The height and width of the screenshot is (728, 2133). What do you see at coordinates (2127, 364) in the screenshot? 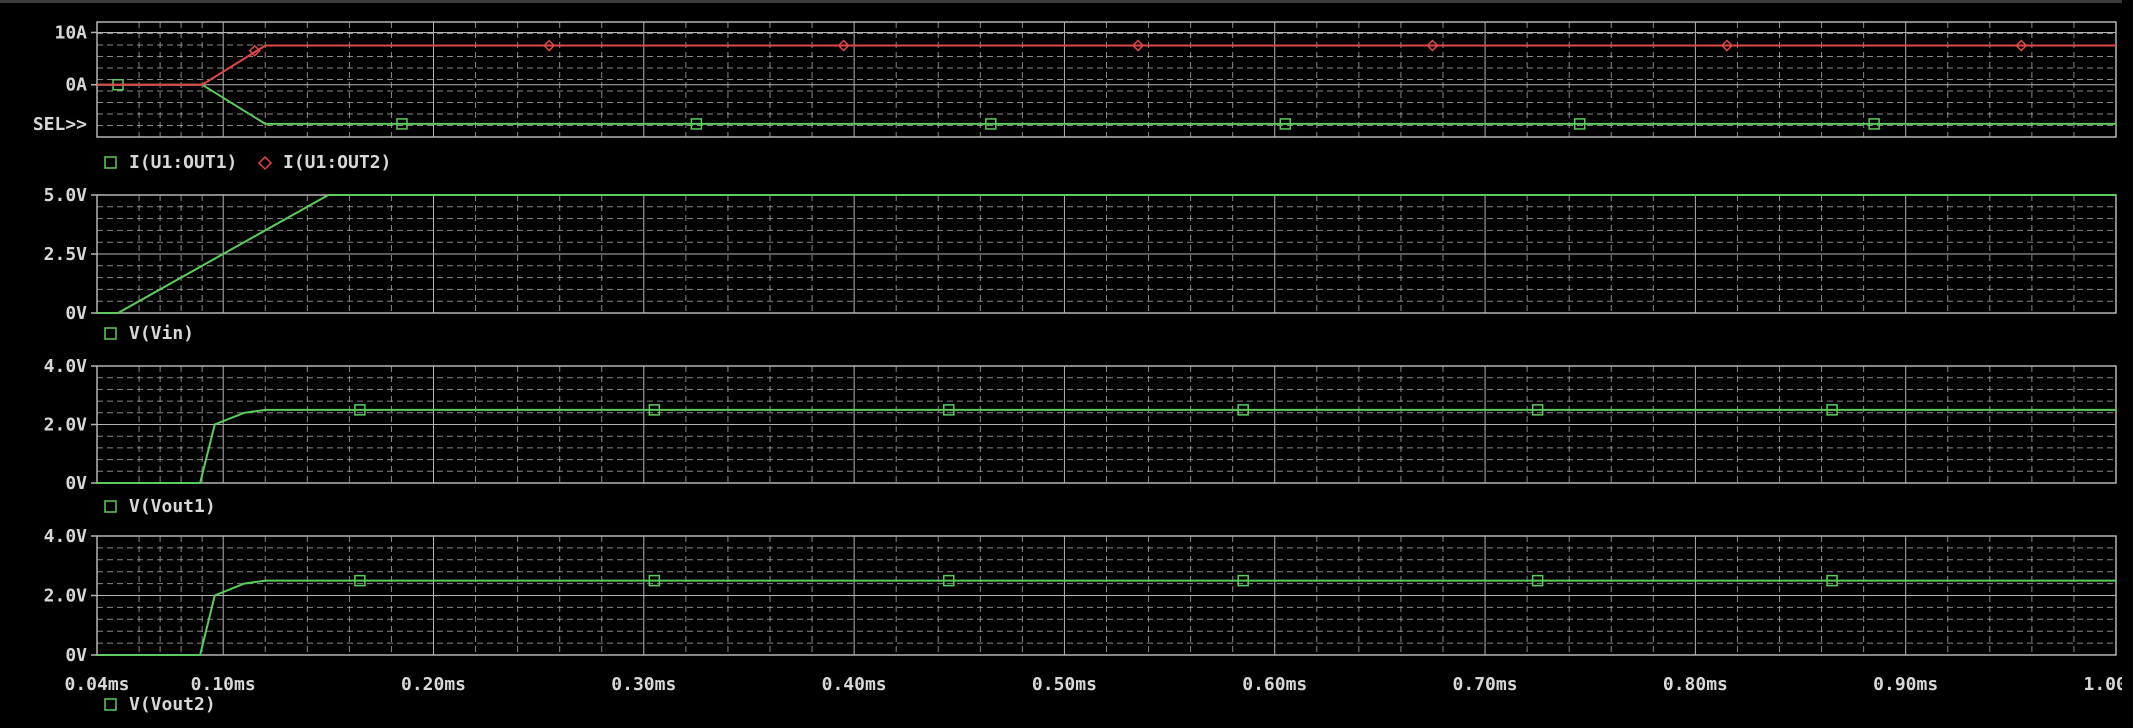
I see `window-right-edge` at bounding box center [2127, 364].